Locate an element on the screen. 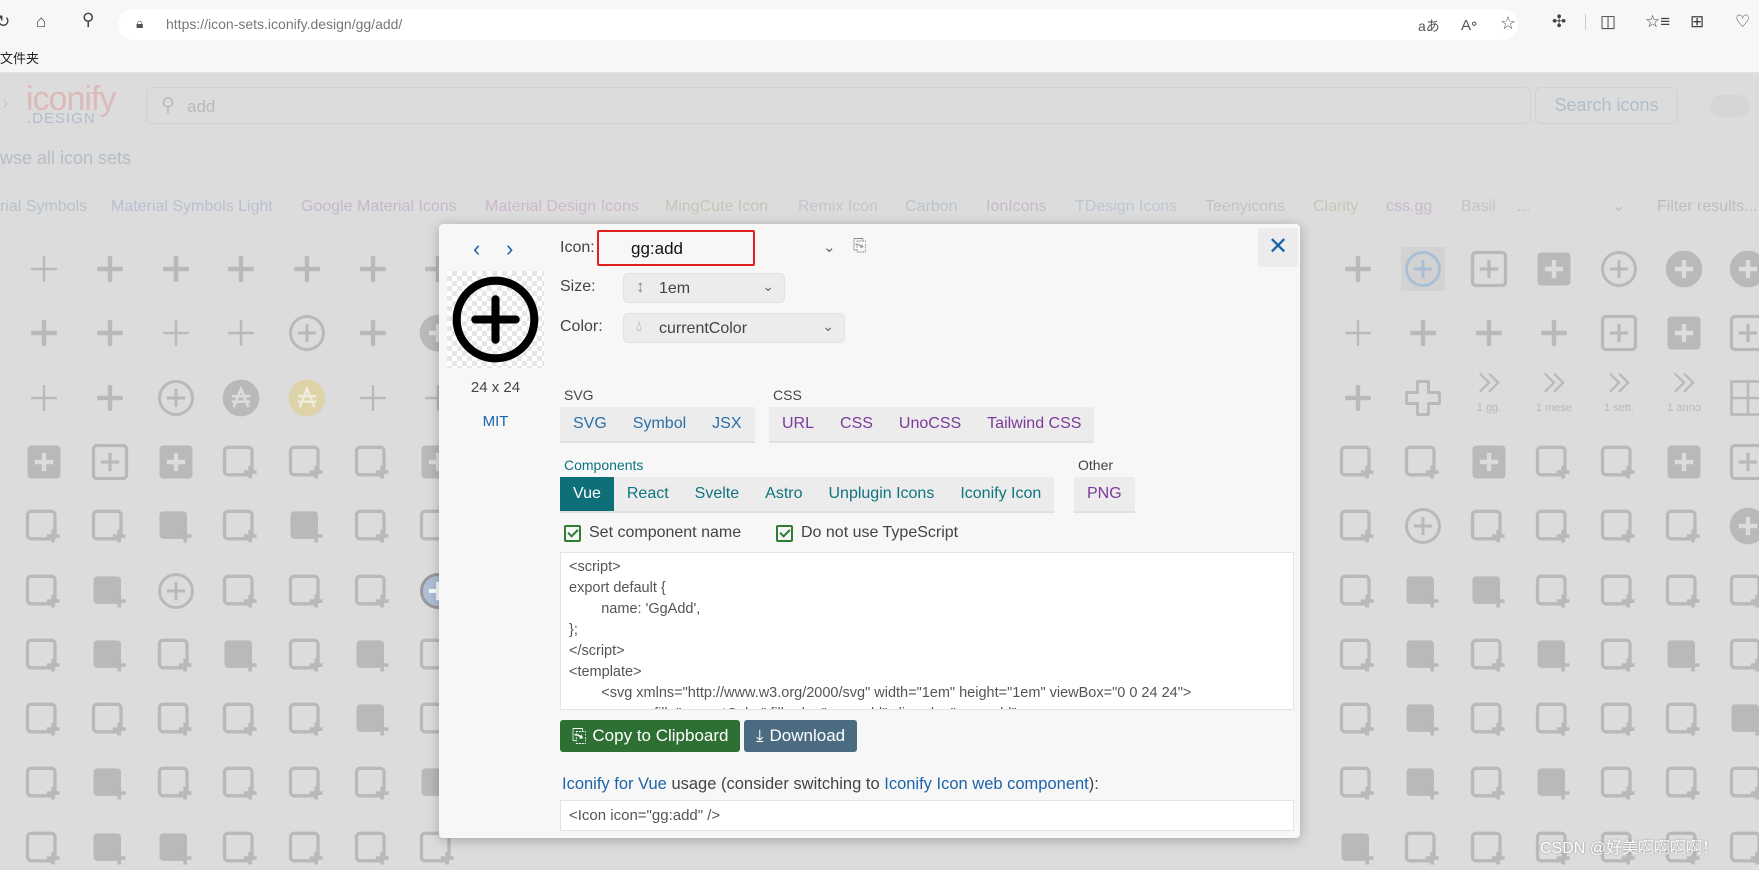 This screenshot has height=870, width=1759. list-plus-icon is located at coordinates (373, 591).